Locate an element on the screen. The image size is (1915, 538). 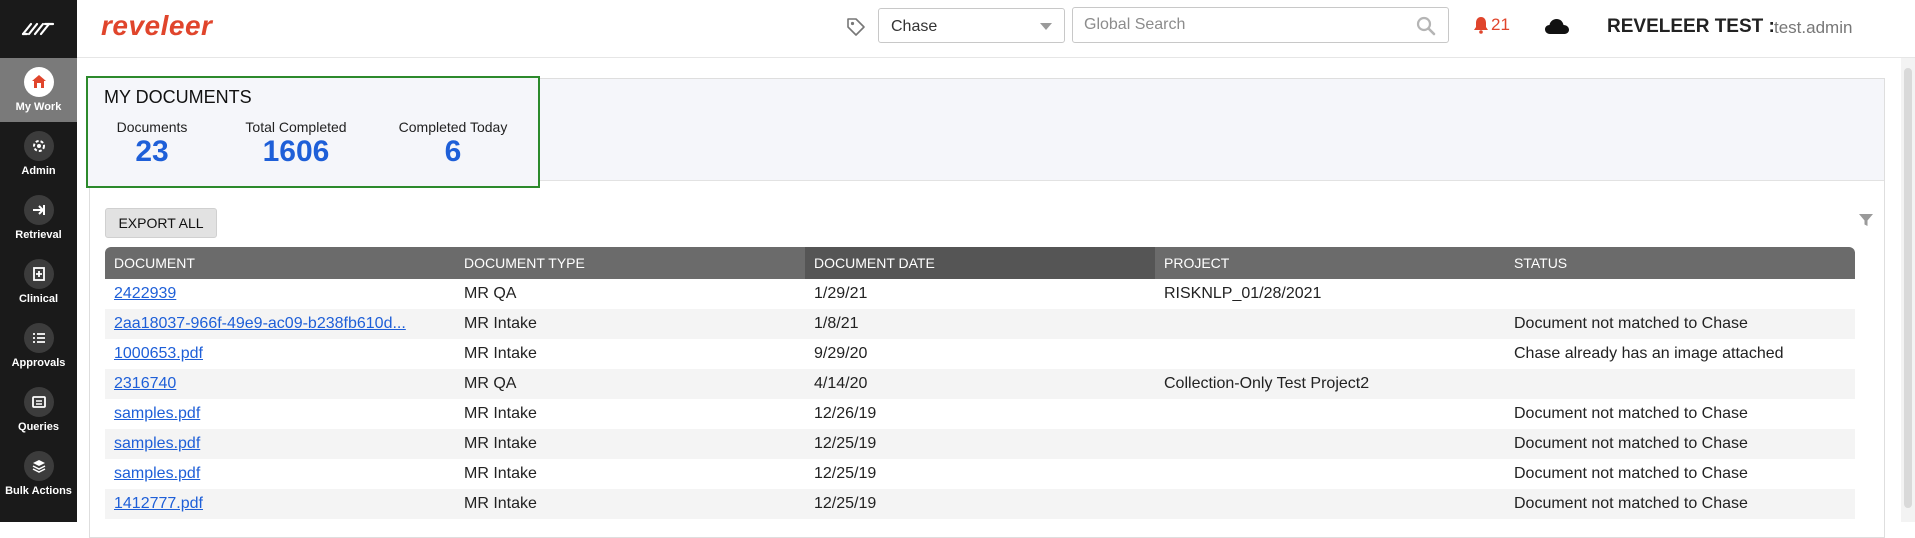
document-date-cell: 9/29/20 is located at coordinates (841, 353).